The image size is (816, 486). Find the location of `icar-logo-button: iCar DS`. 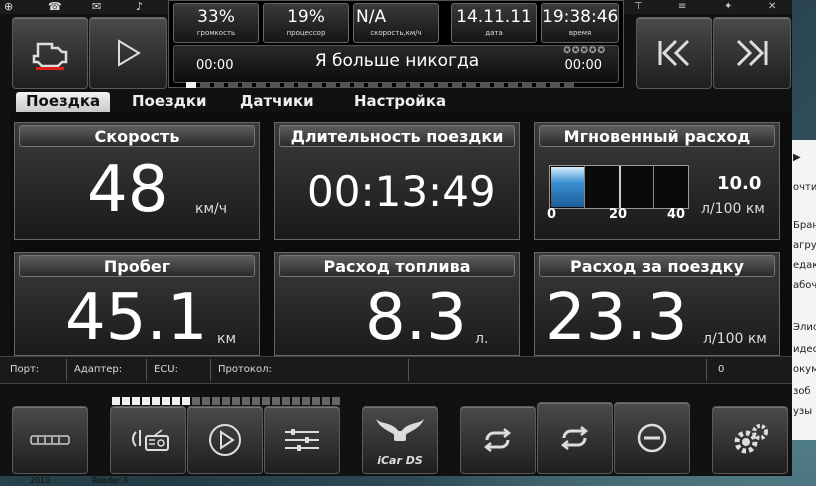

icar-logo-button: iCar DS is located at coordinates (400, 440).